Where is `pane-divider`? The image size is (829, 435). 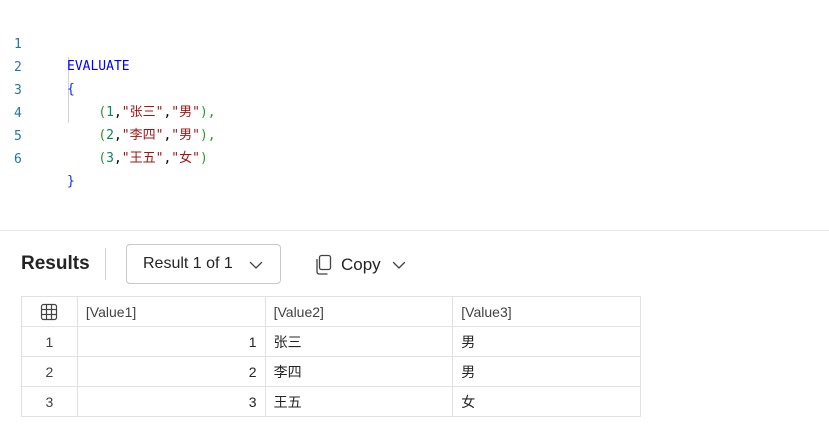 pane-divider is located at coordinates (414, 230).